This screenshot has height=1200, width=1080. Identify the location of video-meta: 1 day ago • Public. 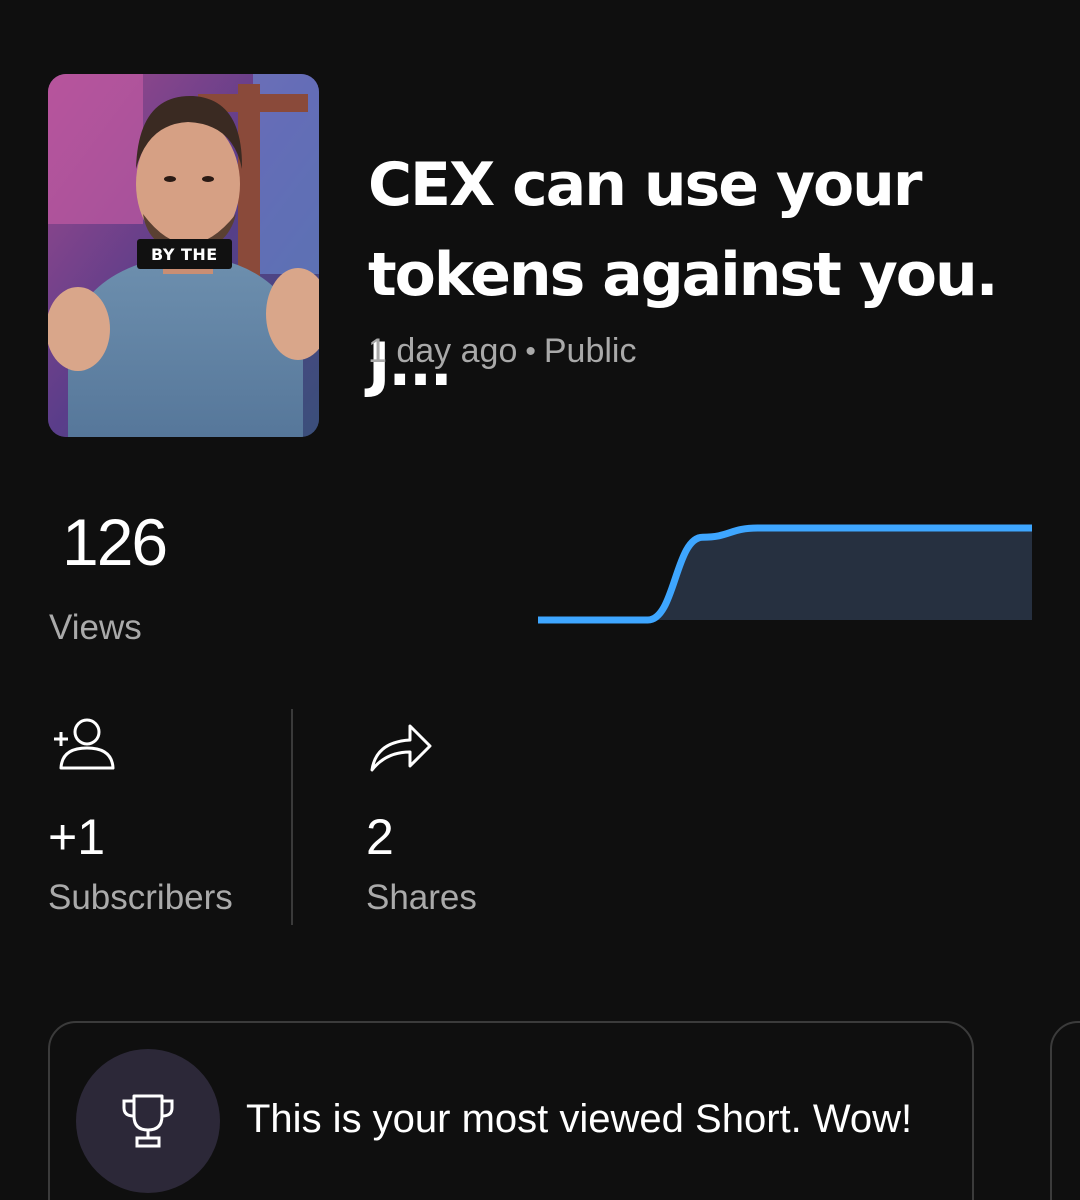
(502, 351).